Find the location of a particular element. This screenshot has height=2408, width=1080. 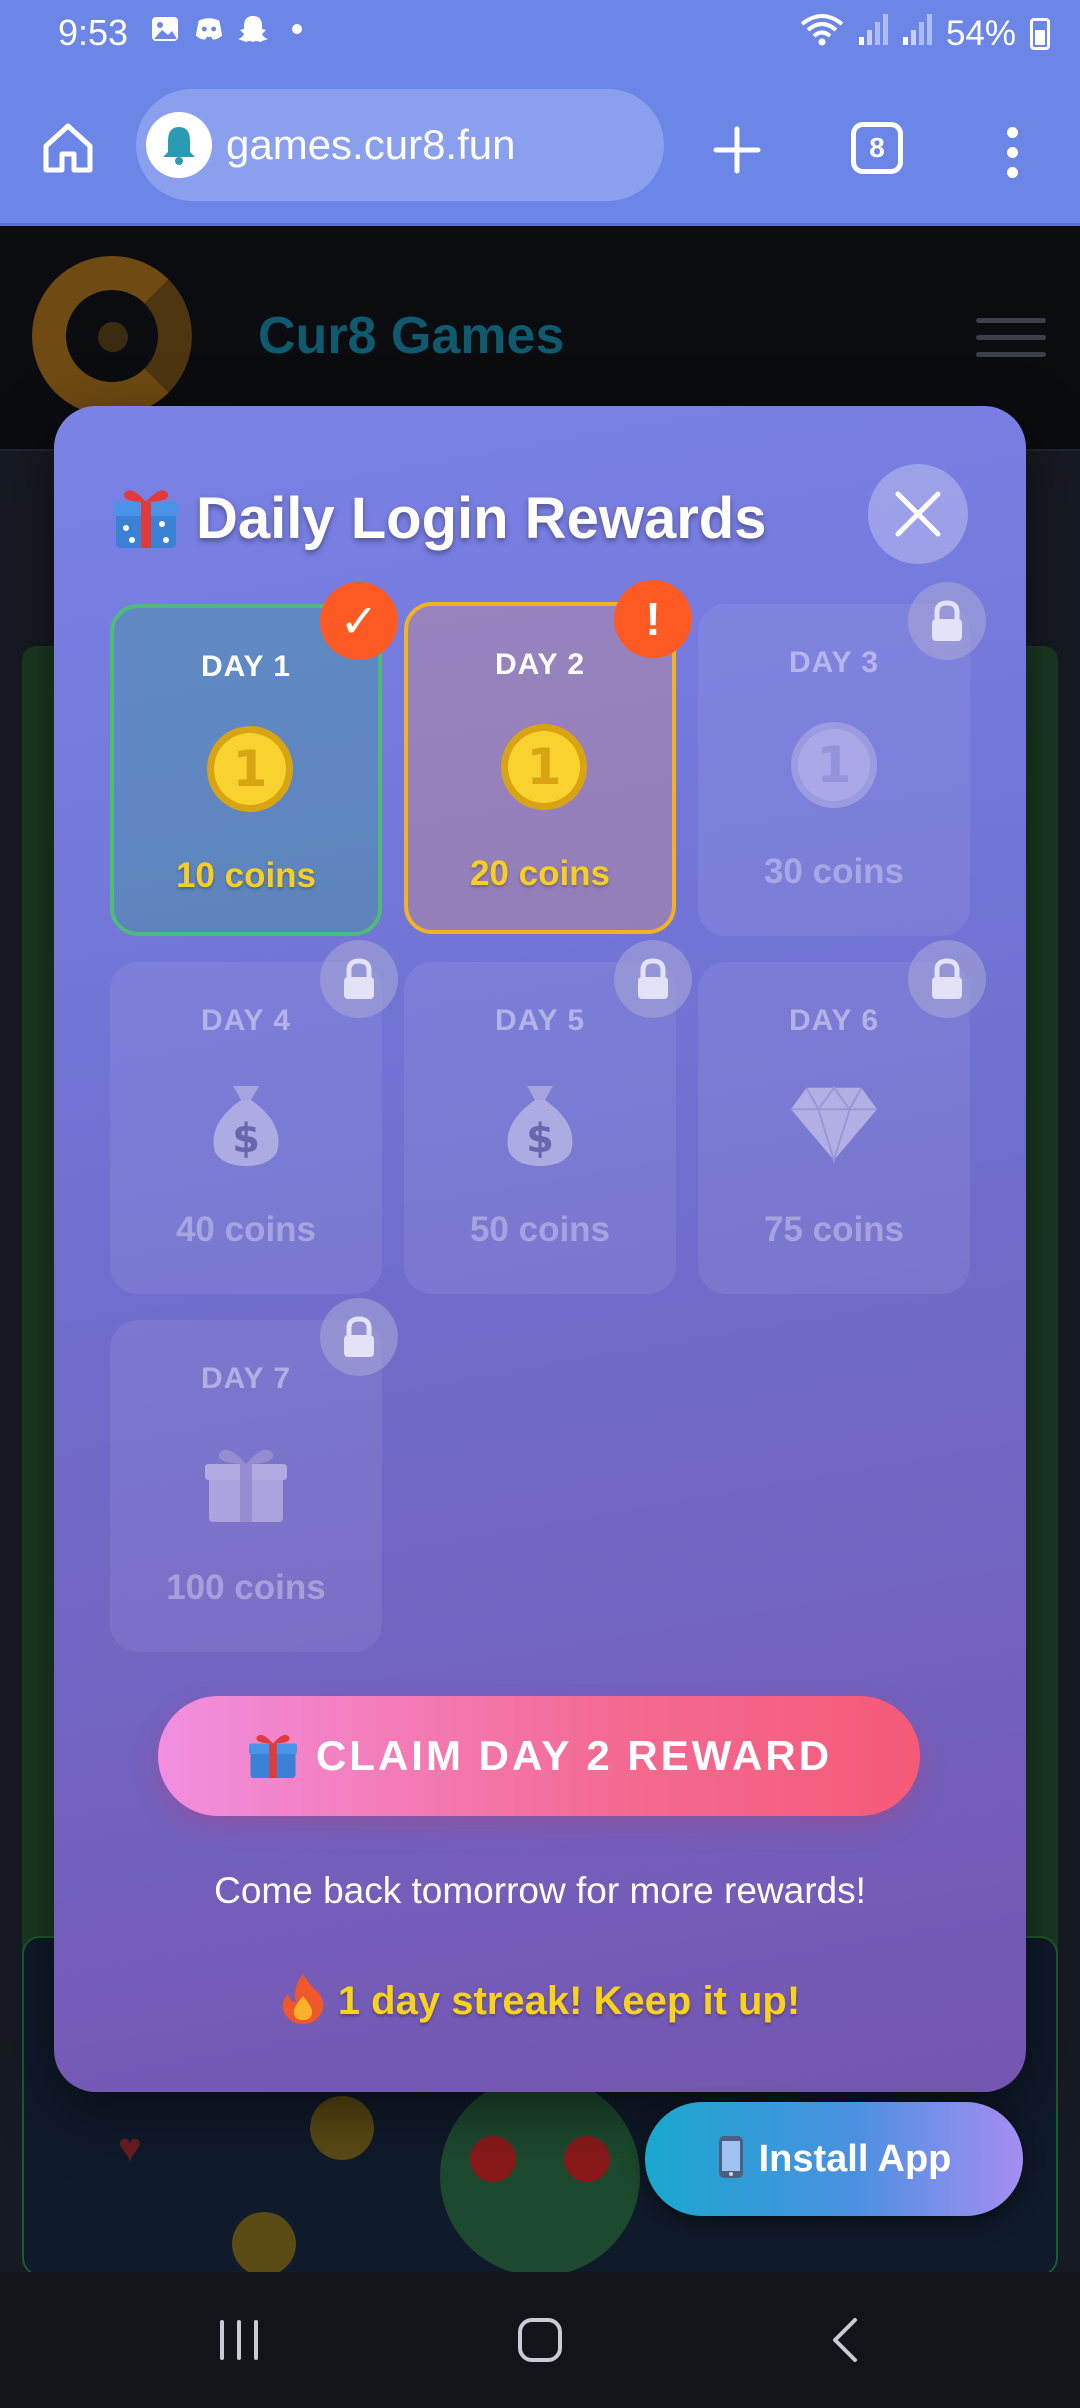

status-bar: 9:53 54% is located at coordinates (540, 34).